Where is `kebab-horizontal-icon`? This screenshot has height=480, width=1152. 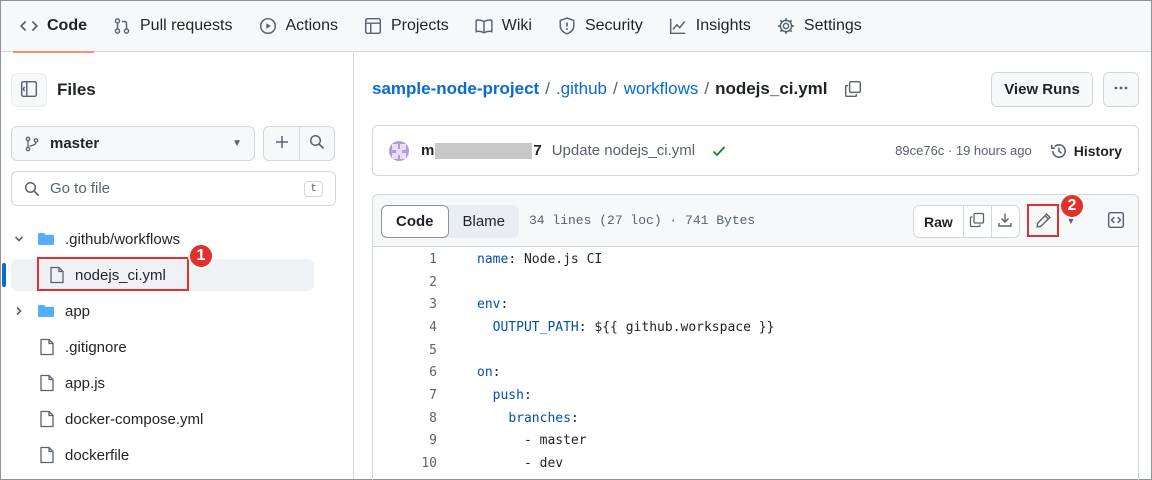
kebab-horizontal-icon is located at coordinates (1121, 90).